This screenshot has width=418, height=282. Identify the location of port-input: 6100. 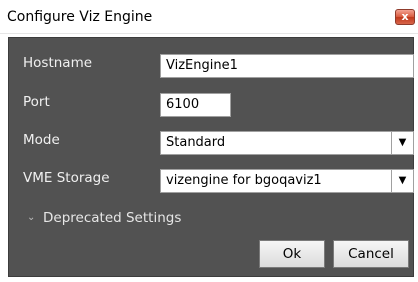
(195, 105).